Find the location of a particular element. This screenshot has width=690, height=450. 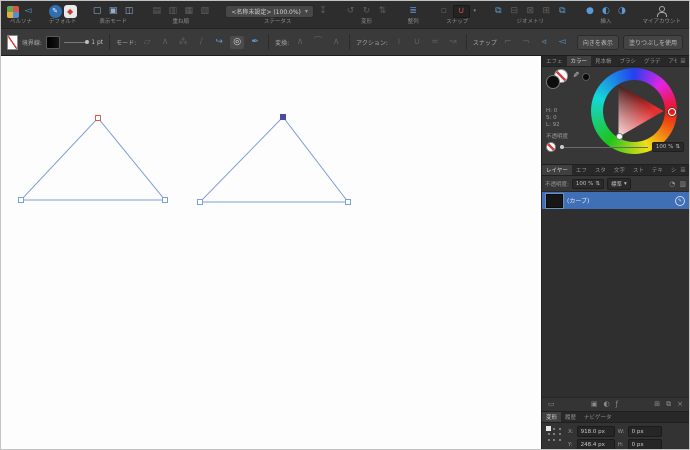

account-icon is located at coordinates (661, 11).